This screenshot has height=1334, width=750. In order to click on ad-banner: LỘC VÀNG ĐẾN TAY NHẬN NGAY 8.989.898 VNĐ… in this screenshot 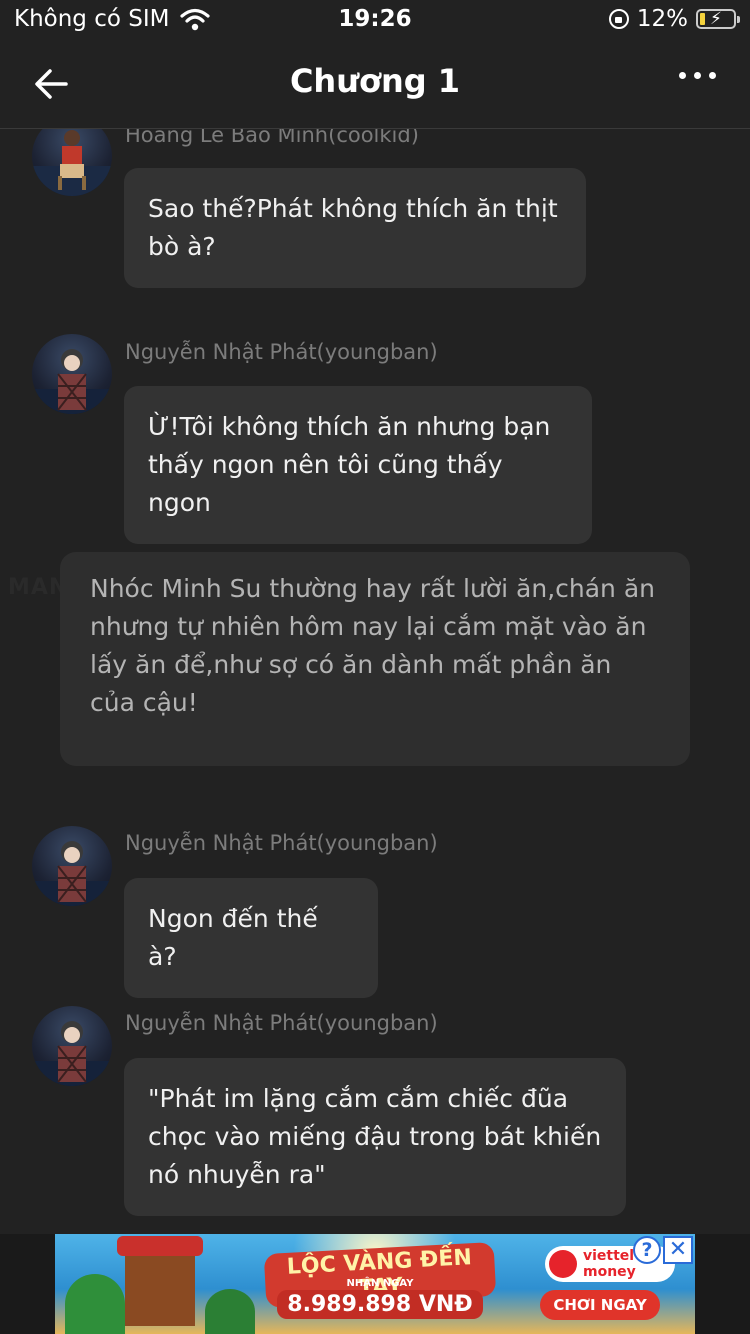, I will do `click(375, 1284)`.